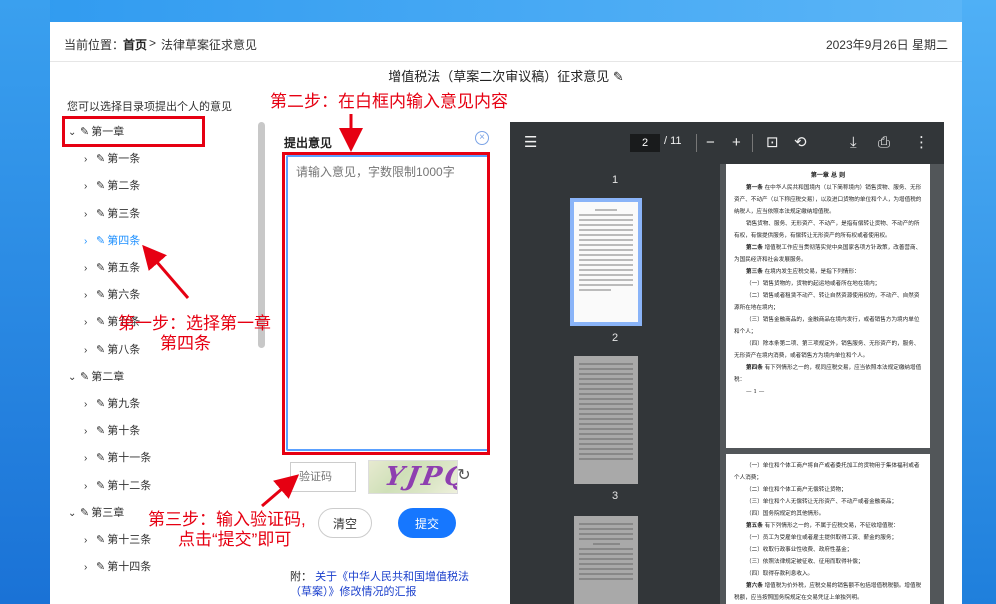 The width and height of the screenshot is (996, 604). I want to click on arrow-step1, so click(166, 271).